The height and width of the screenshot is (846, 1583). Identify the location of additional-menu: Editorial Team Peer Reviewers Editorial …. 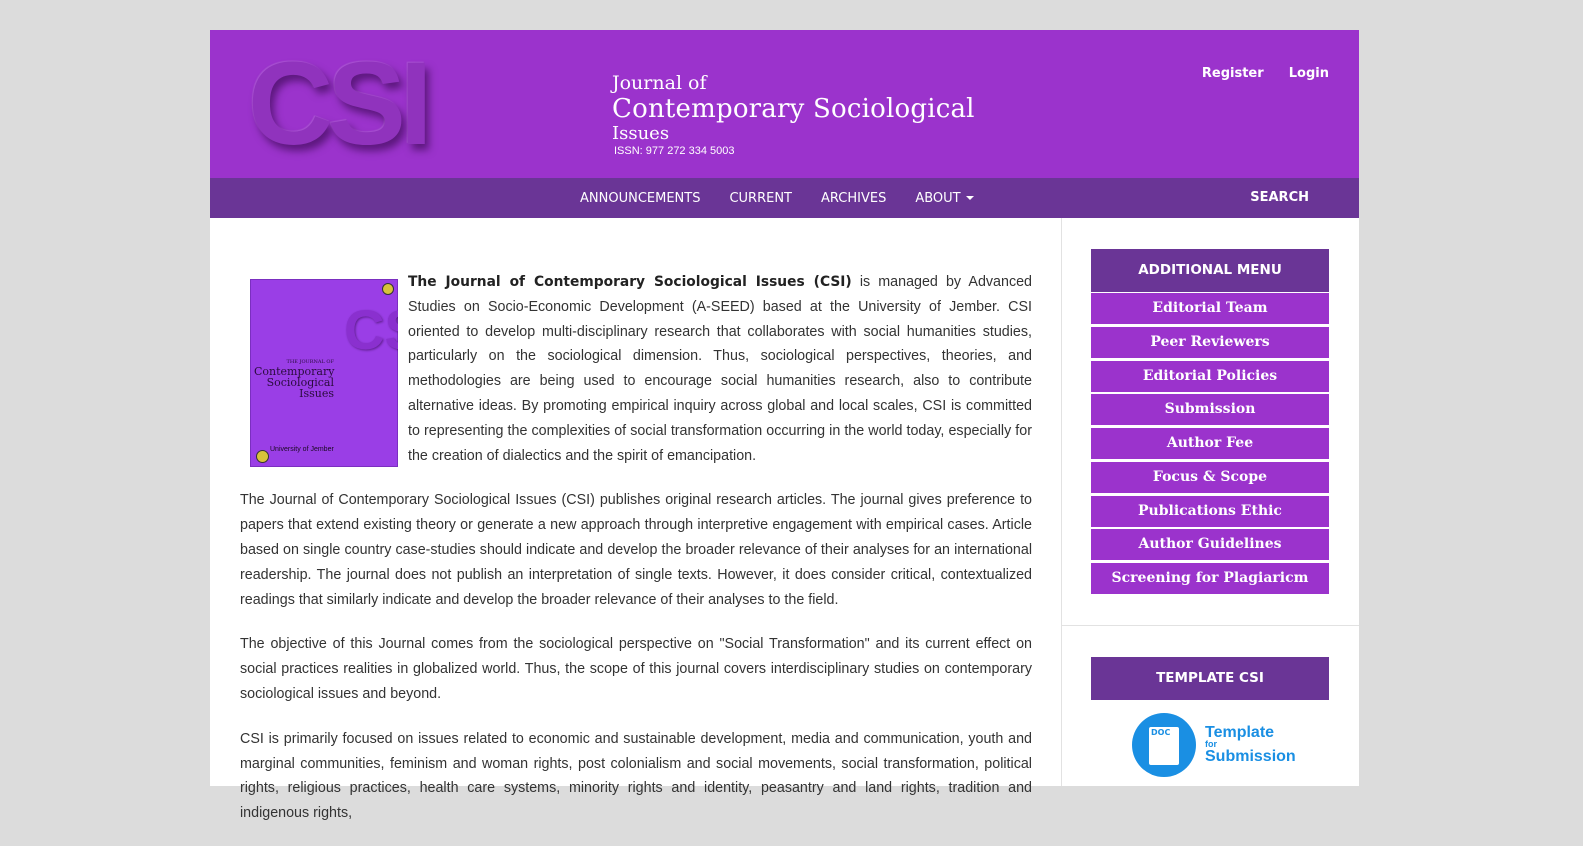
(1210, 454).